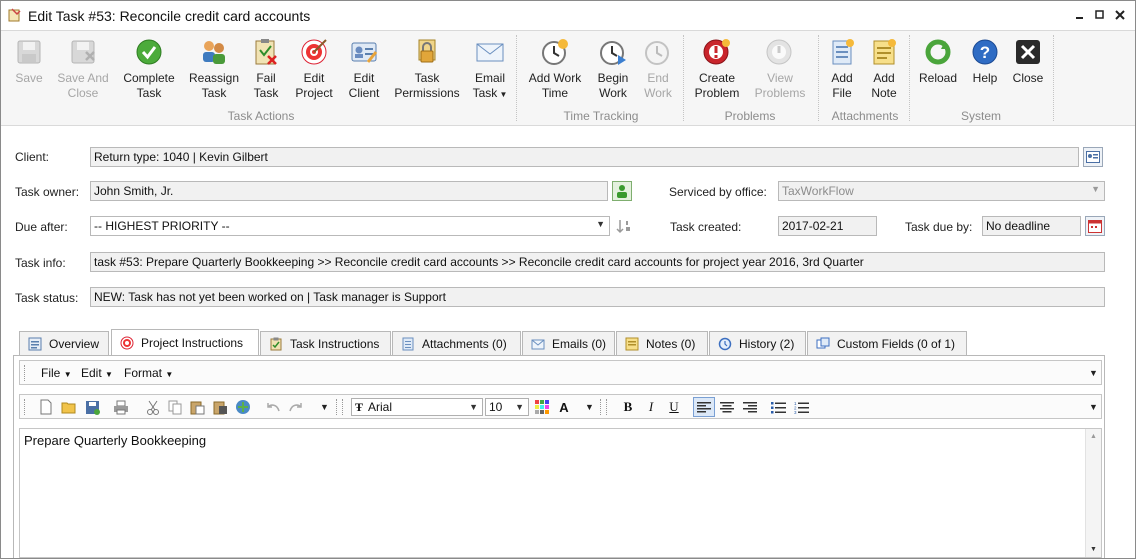 The width and height of the screenshot is (1136, 559). I want to click on redo-icon, so click(296, 407).